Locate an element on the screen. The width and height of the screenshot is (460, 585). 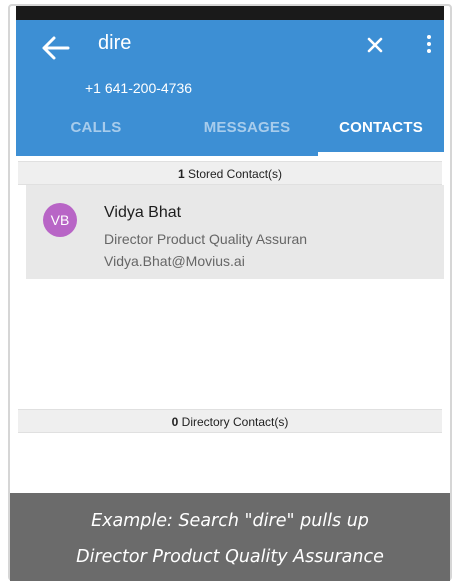
stored-contacts-count: 1 is located at coordinates (181, 174).